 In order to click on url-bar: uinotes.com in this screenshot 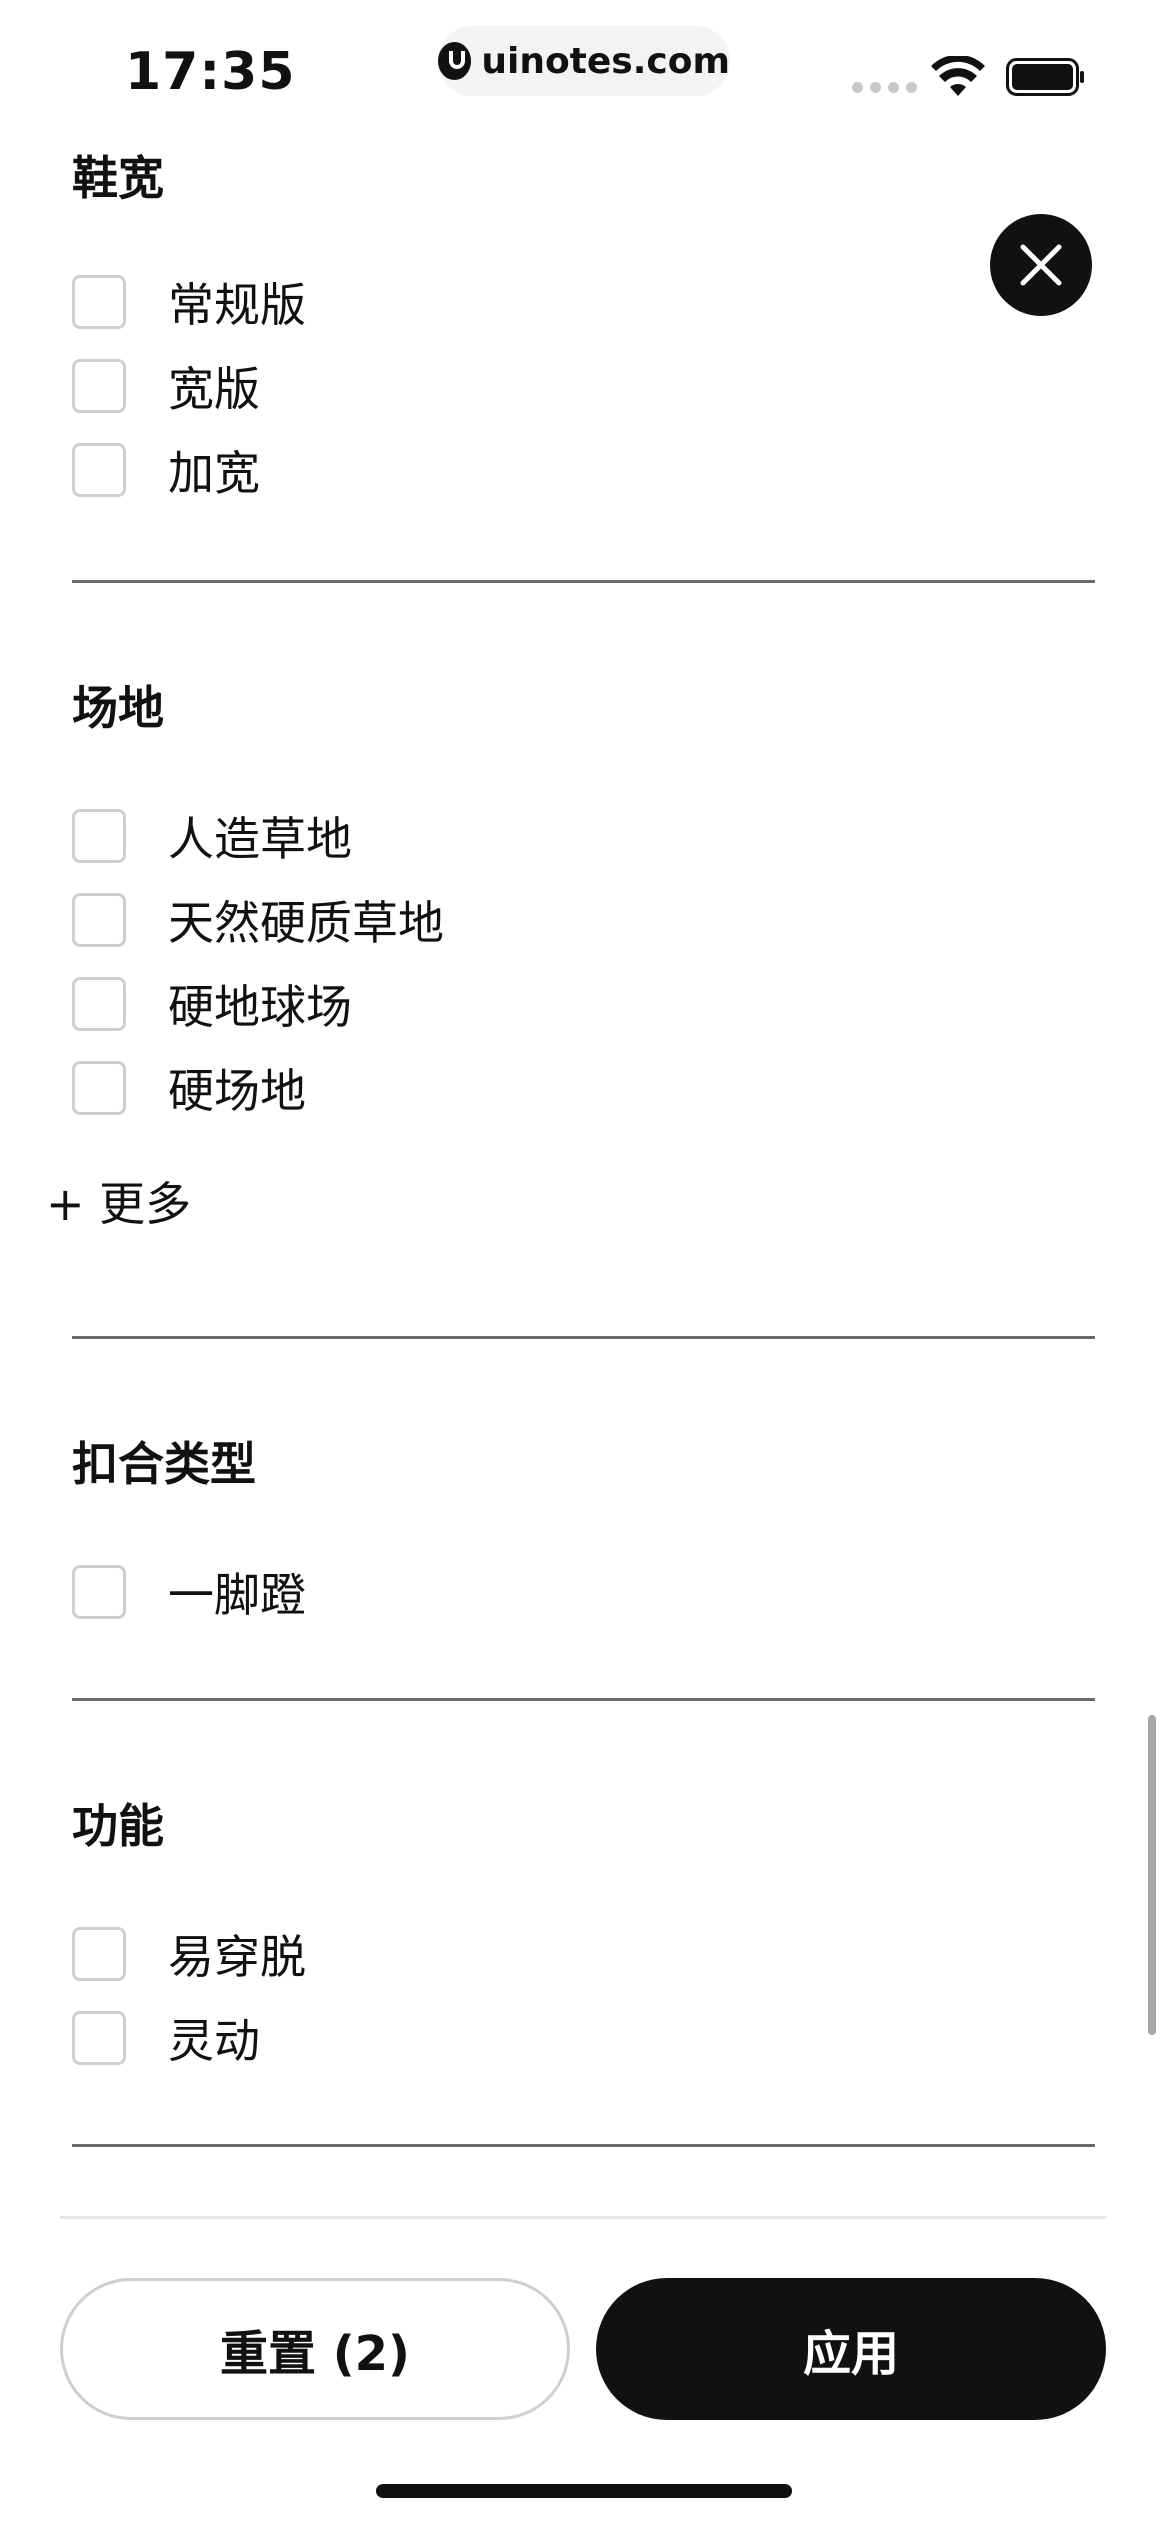, I will do `click(584, 61)`.